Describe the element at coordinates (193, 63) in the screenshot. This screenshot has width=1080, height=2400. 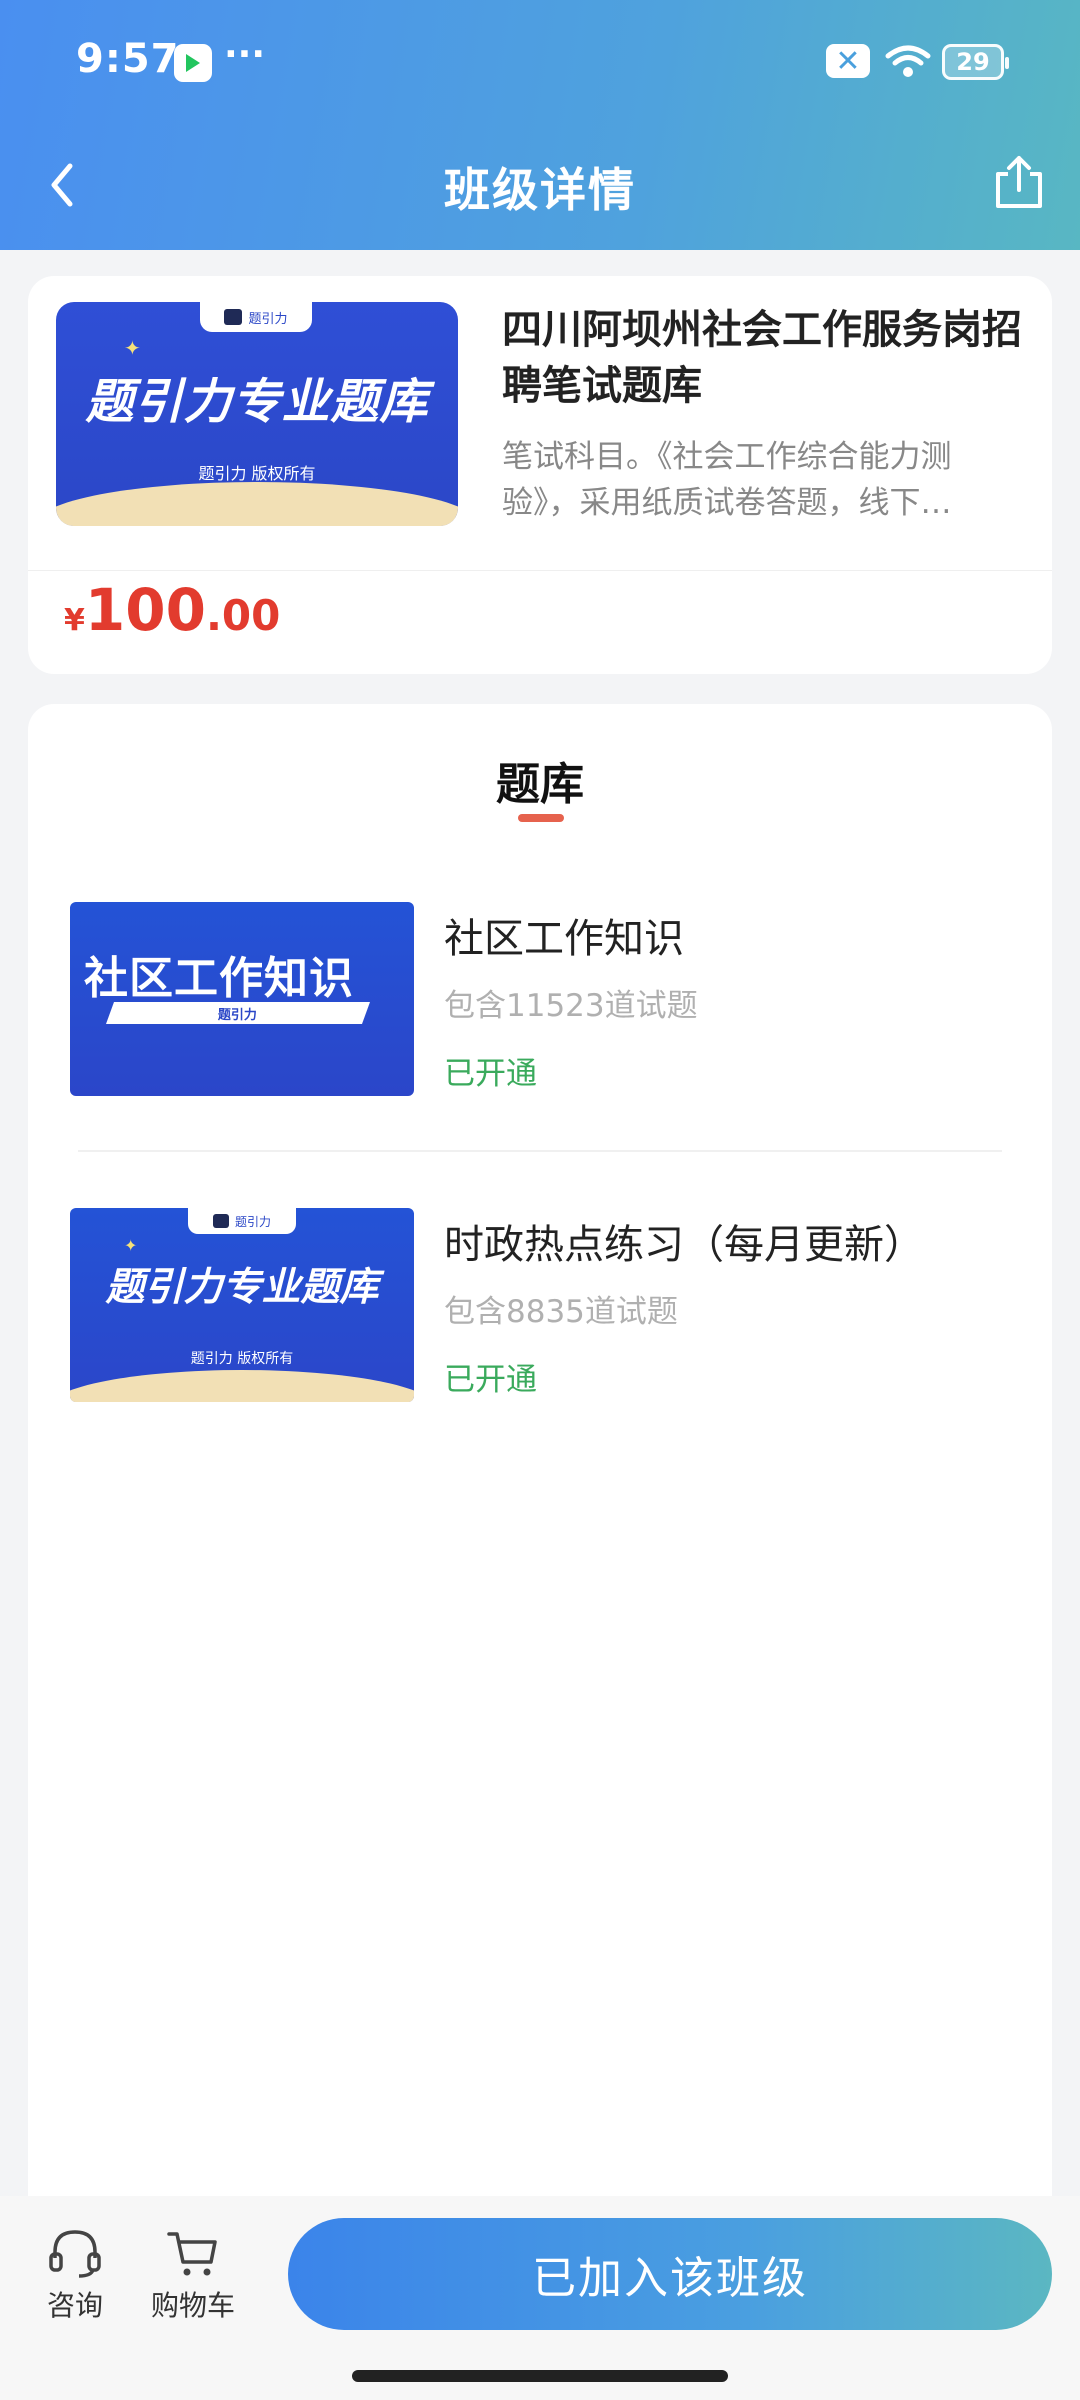
I see `app-notification-icon` at that location.